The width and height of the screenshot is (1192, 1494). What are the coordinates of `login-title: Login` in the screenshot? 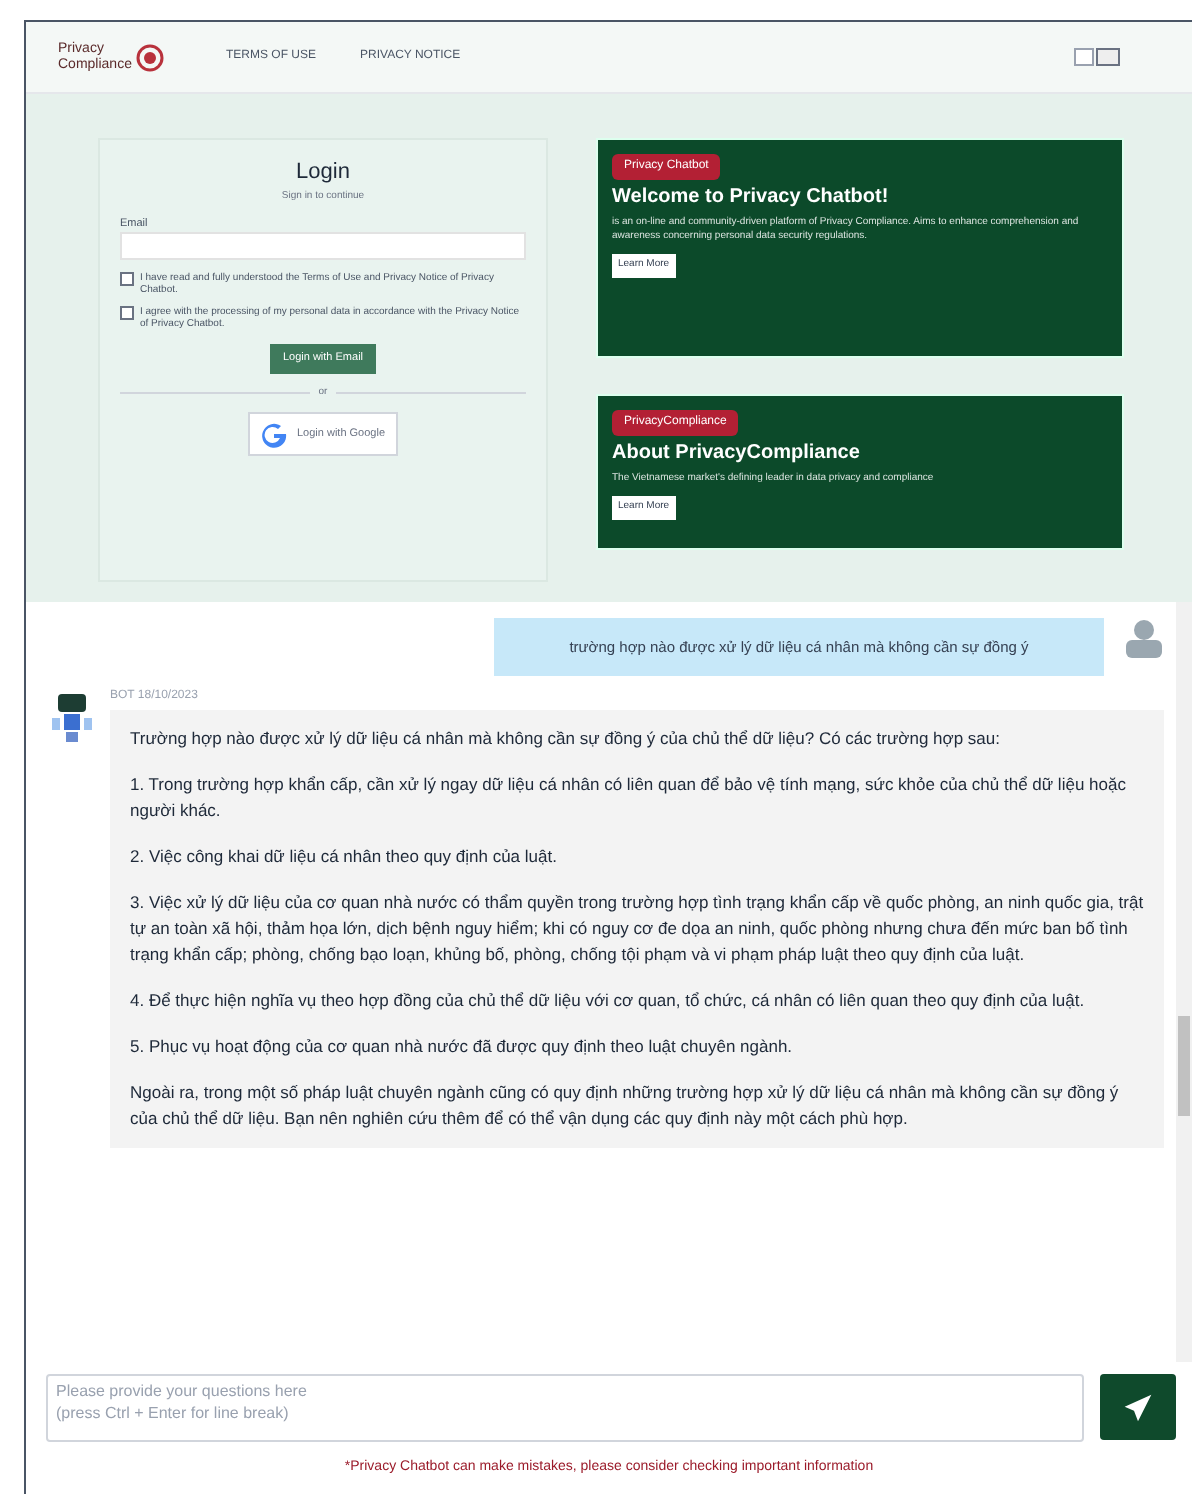 It's located at (323, 173).